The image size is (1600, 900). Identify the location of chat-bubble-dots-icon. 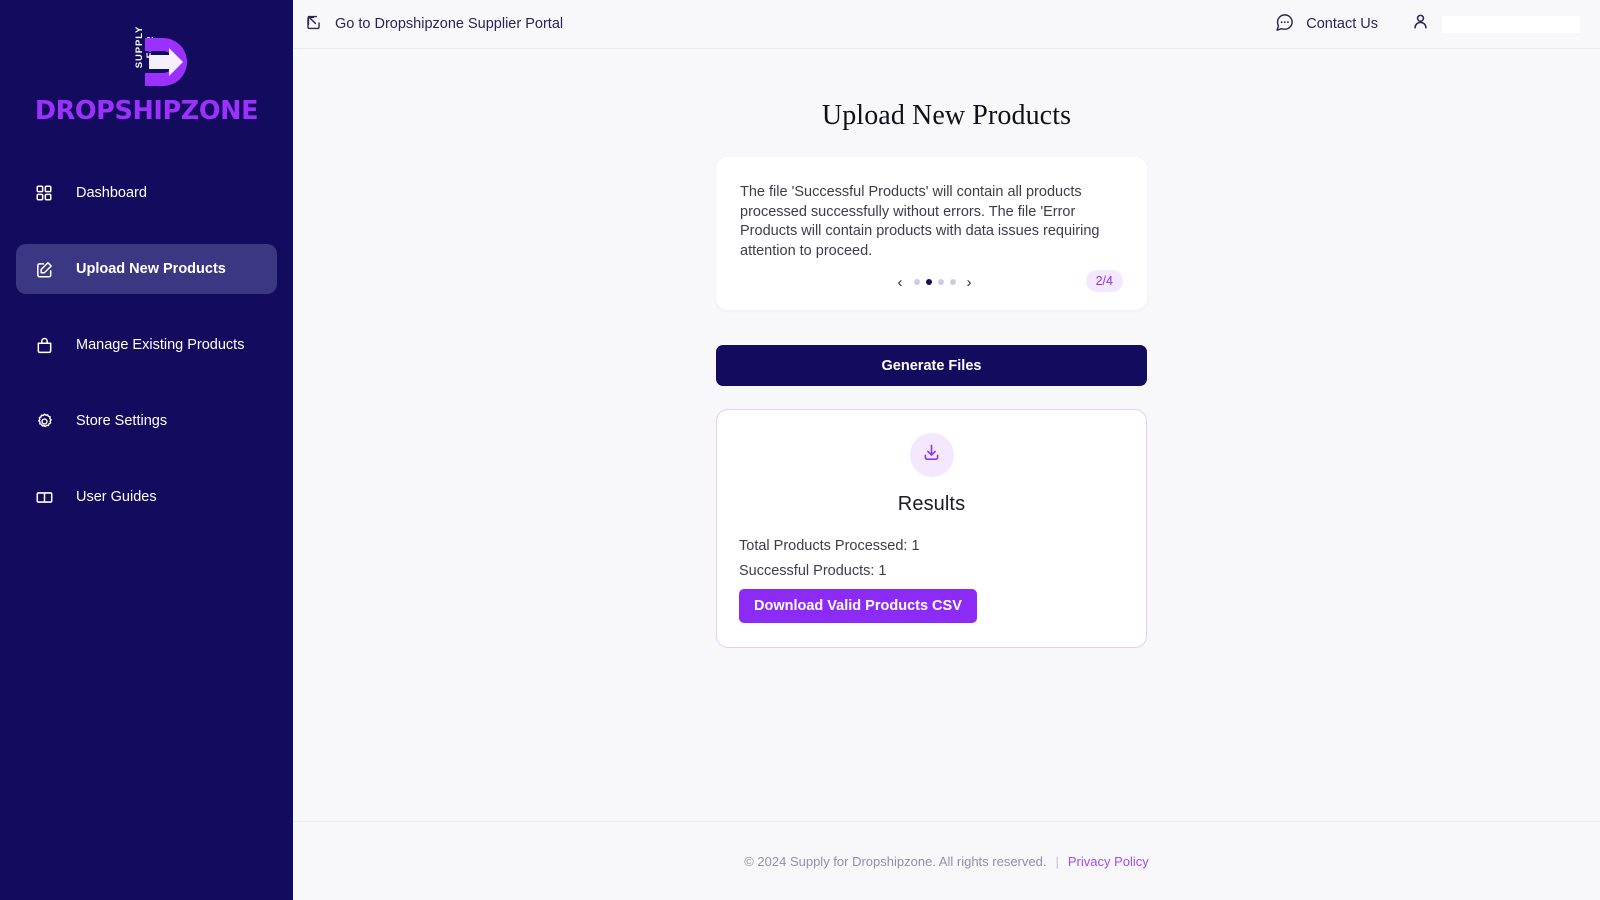
(1284, 24).